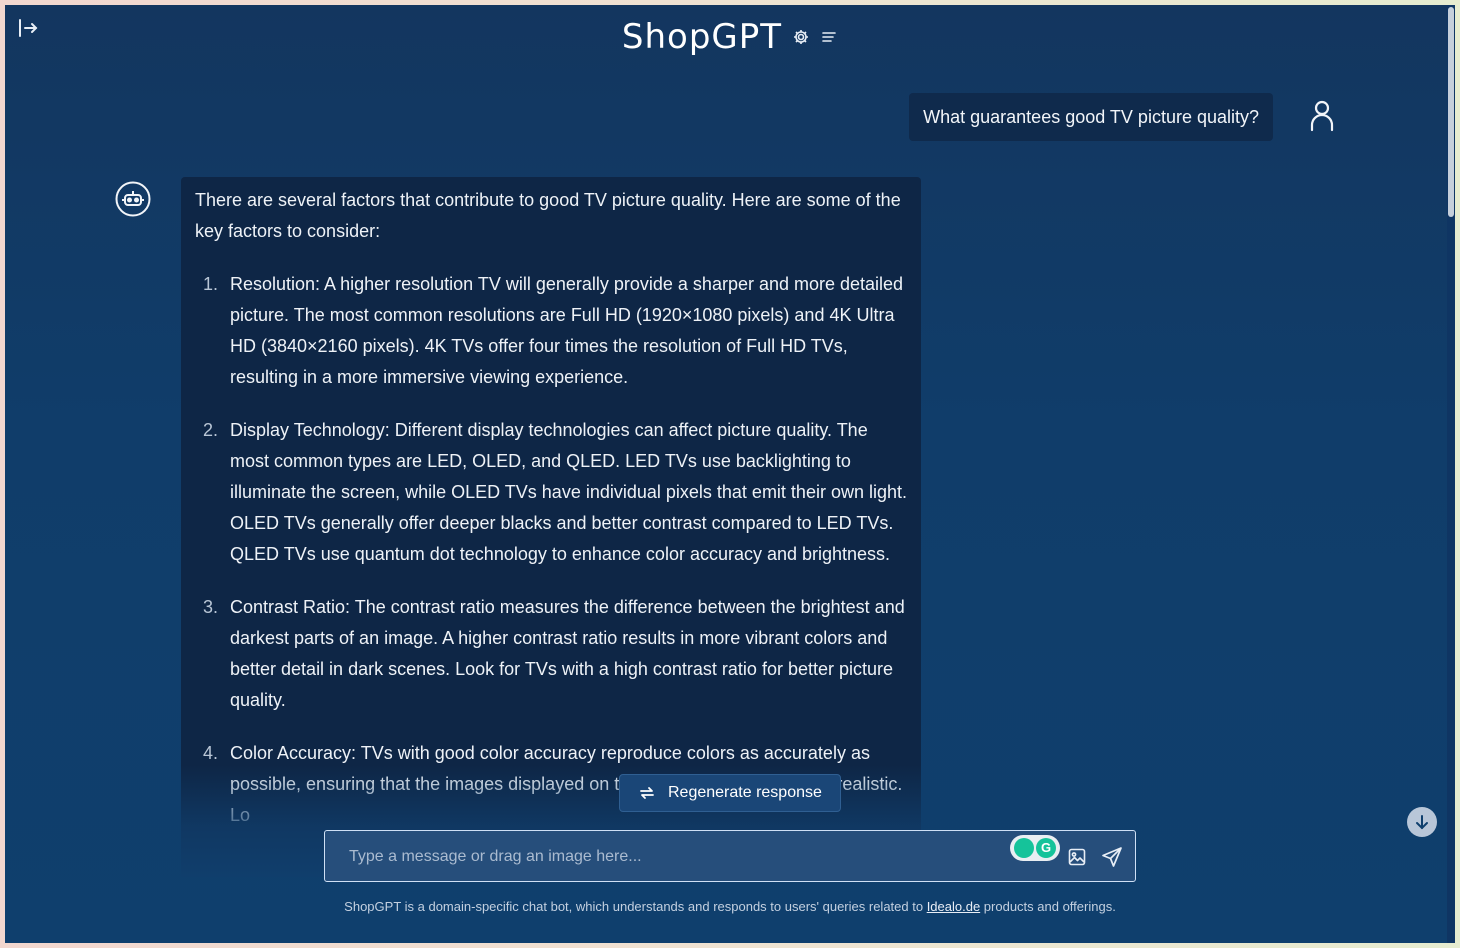  I want to click on regenerate-button: Regenerate response, so click(730, 793).